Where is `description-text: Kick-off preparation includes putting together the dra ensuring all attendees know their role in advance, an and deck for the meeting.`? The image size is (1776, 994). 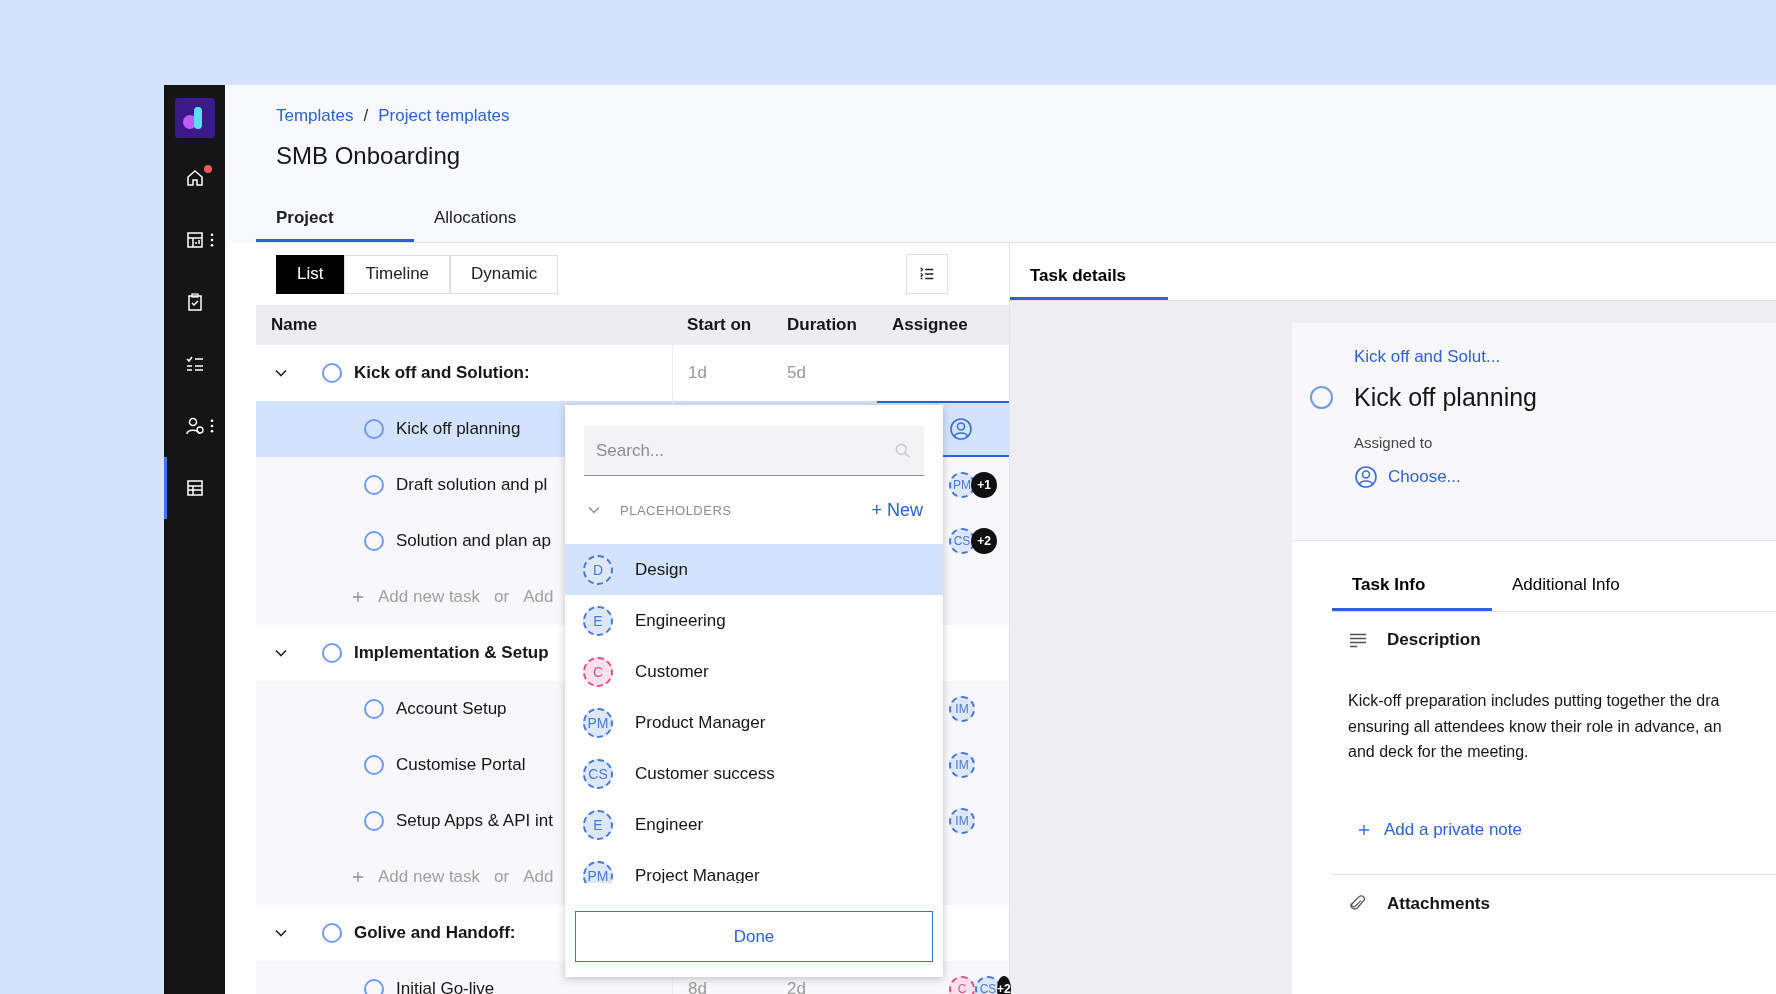 description-text: Kick-off preparation includes putting together the dra ensuring all attendees know their role in advance, an and deck for the meeting. is located at coordinates (1535, 726).